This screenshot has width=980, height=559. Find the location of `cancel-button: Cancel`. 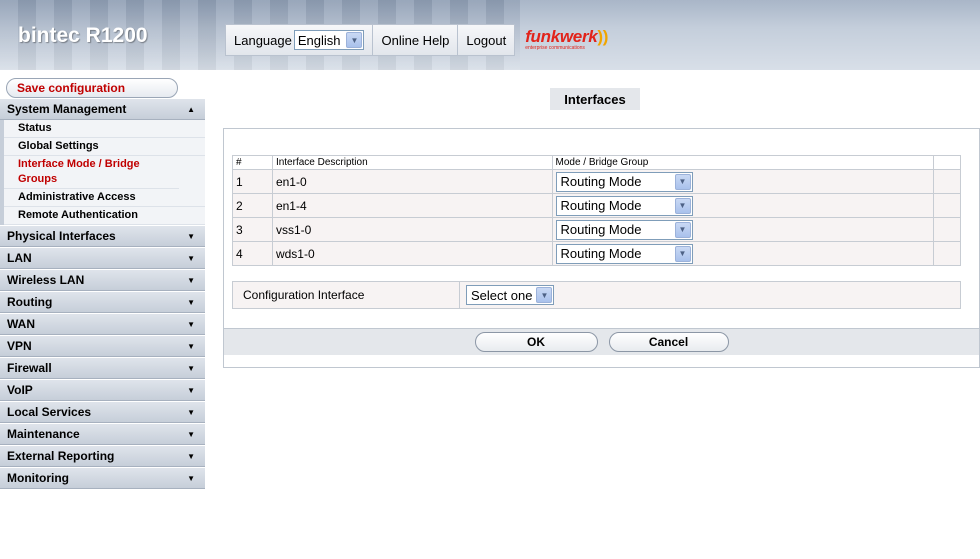

cancel-button: Cancel is located at coordinates (668, 342).